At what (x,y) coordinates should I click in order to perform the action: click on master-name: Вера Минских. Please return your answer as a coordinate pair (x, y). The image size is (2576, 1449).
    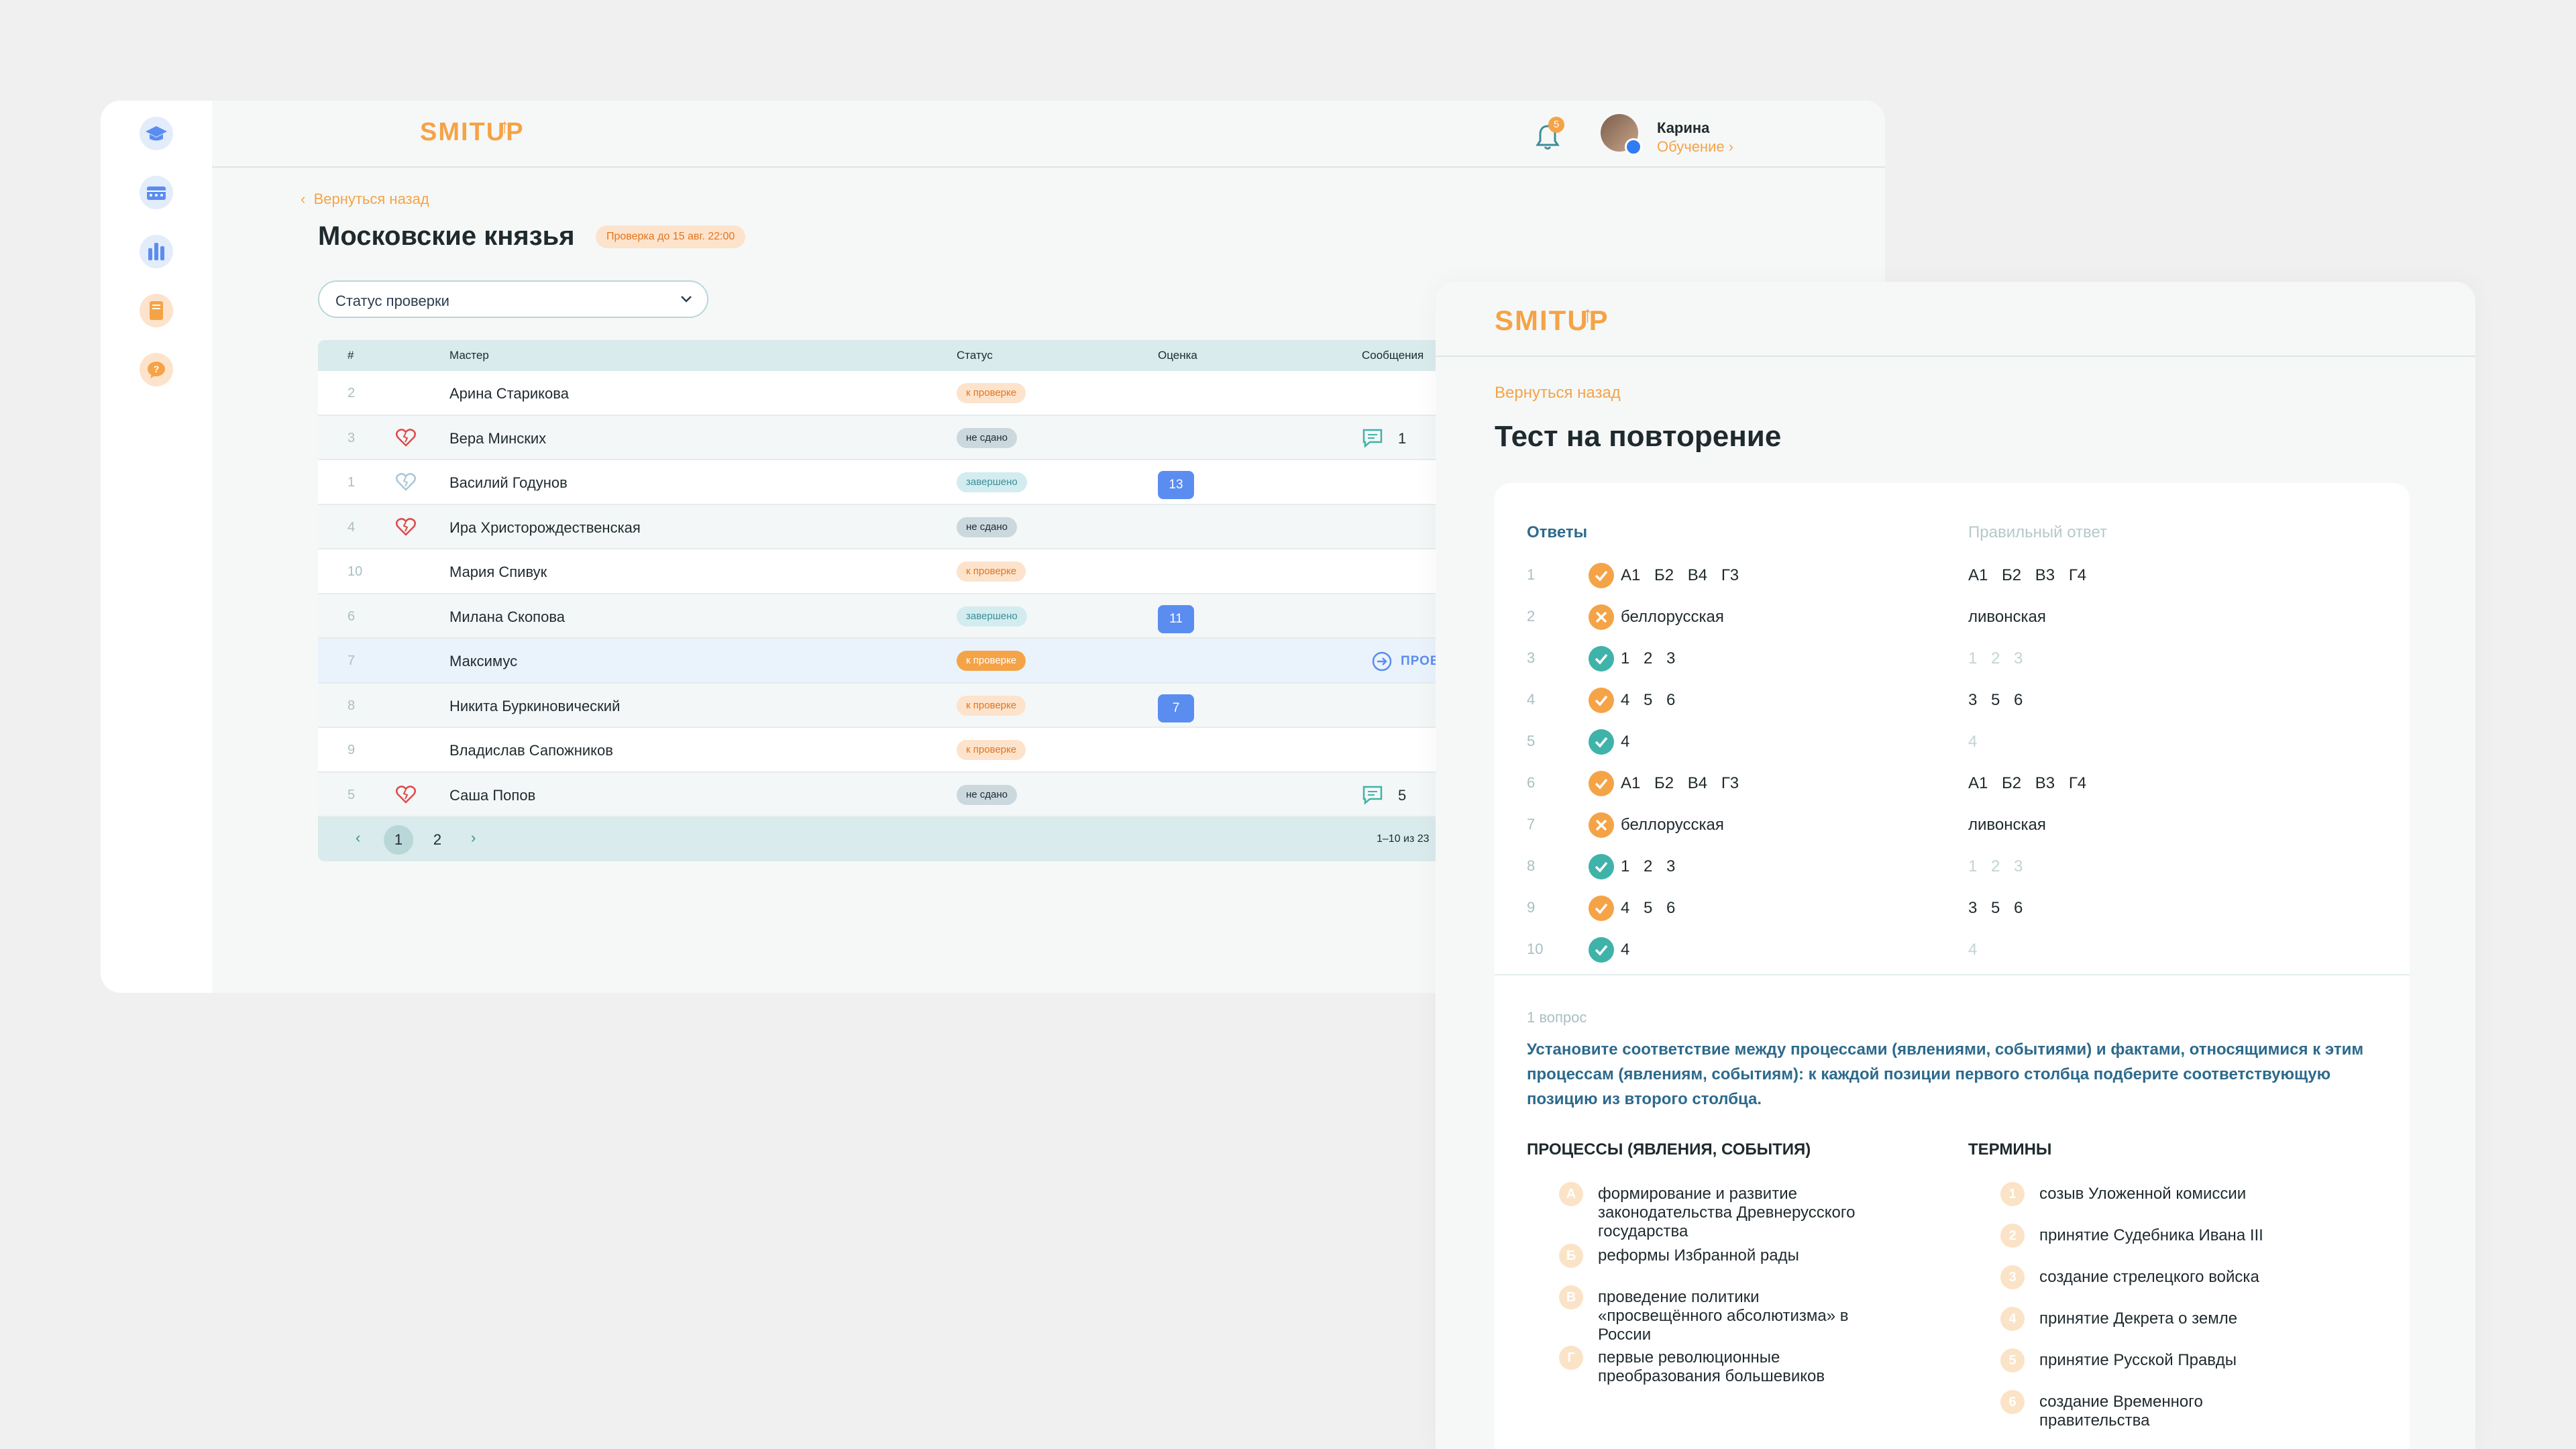
    Looking at the image, I should click on (497, 438).